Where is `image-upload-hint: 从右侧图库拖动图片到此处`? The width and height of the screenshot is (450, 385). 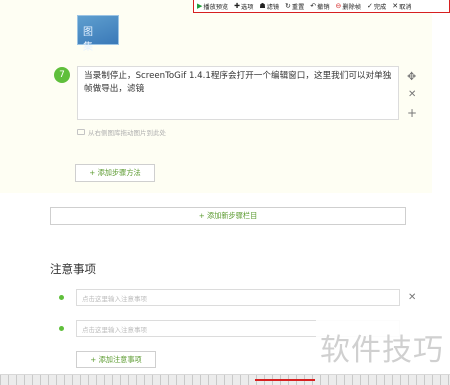
image-upload-hint: 从右侧图库拖动图片到此处 is located at coordinates (121, 132).